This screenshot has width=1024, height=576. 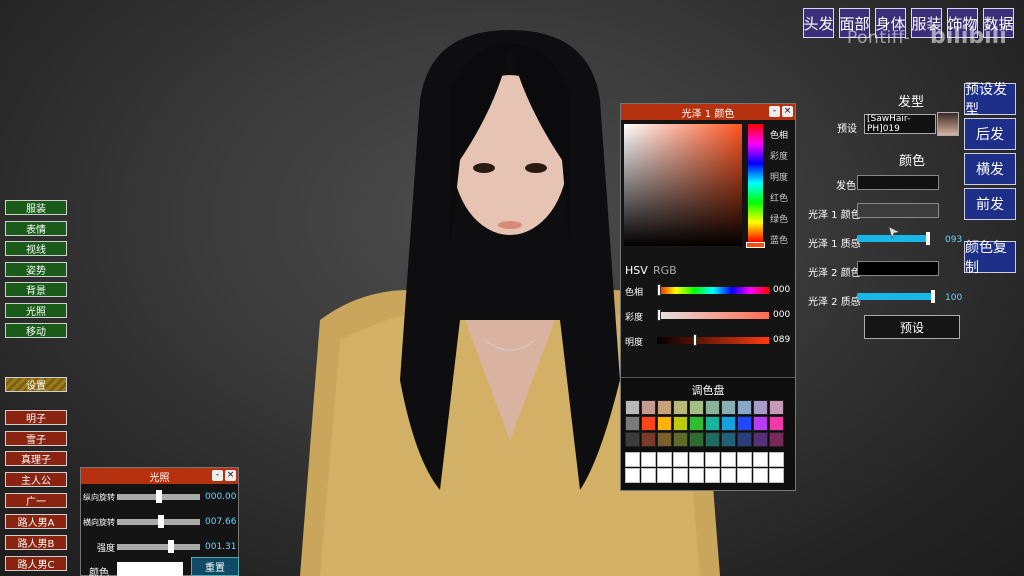 I want to click on hrot-handle, so click(x=161, y=521).